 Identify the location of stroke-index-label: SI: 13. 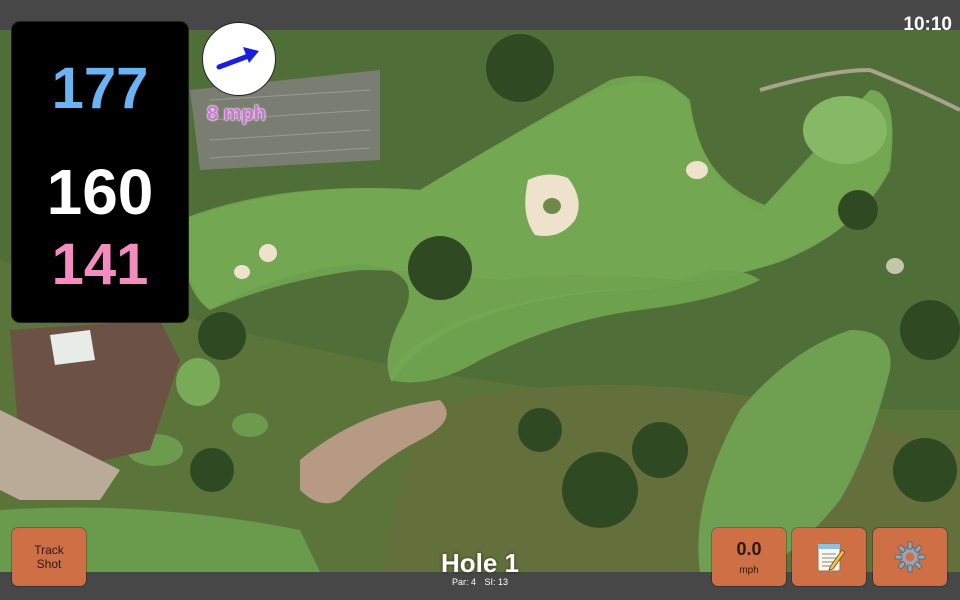
(496, 582).